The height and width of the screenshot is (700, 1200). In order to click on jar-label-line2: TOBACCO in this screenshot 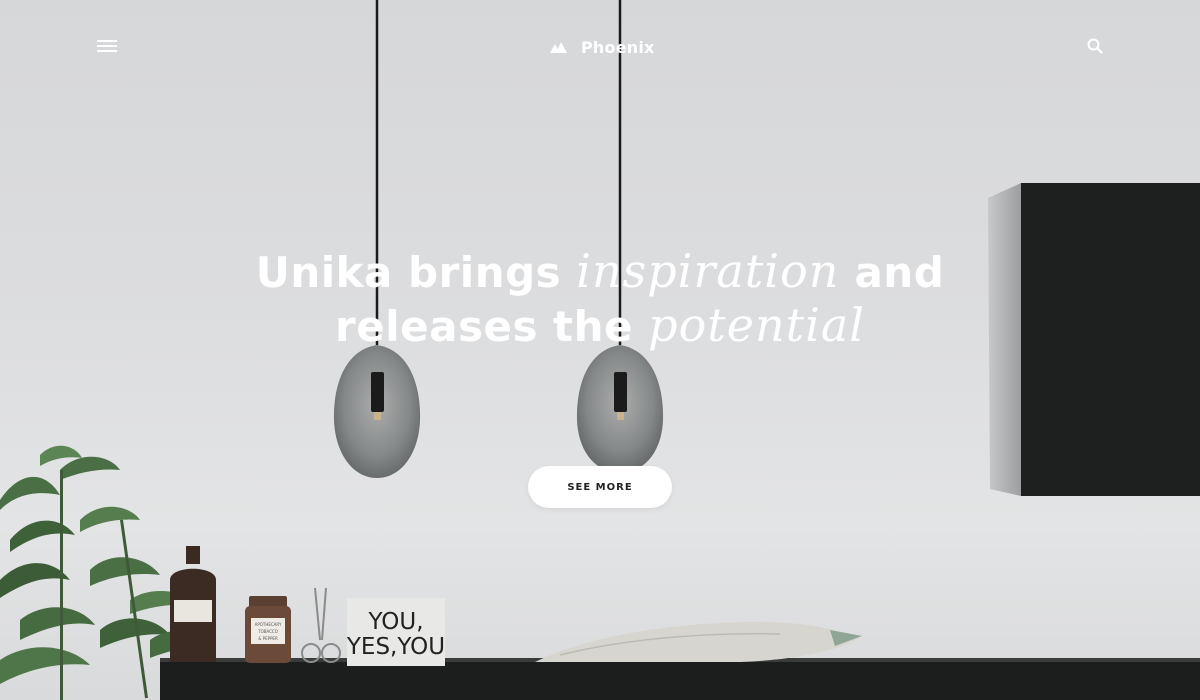, I will do `click(267, 631)`.